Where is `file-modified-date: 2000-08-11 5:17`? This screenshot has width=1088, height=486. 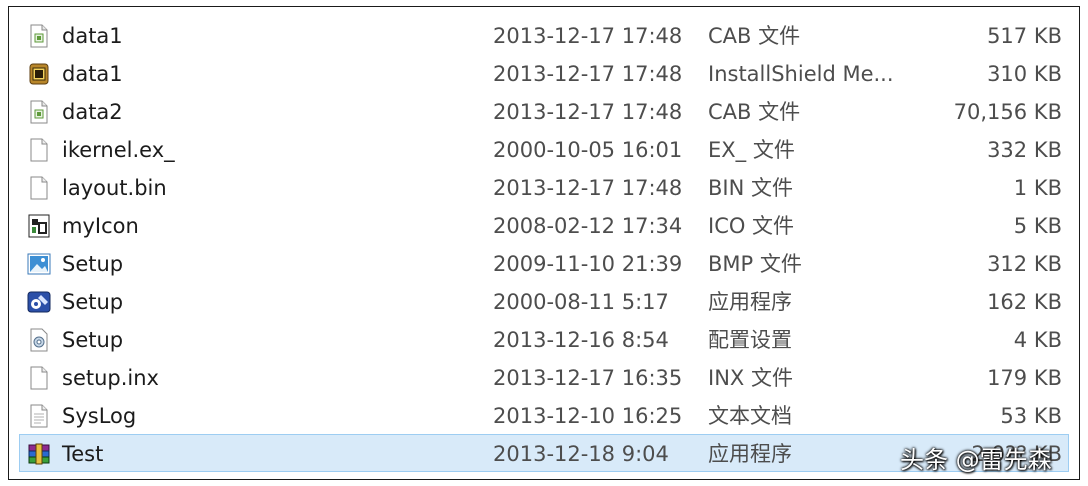 file-modified-date: 2000-08-11 5:17 is located at coordinates (581, 302).